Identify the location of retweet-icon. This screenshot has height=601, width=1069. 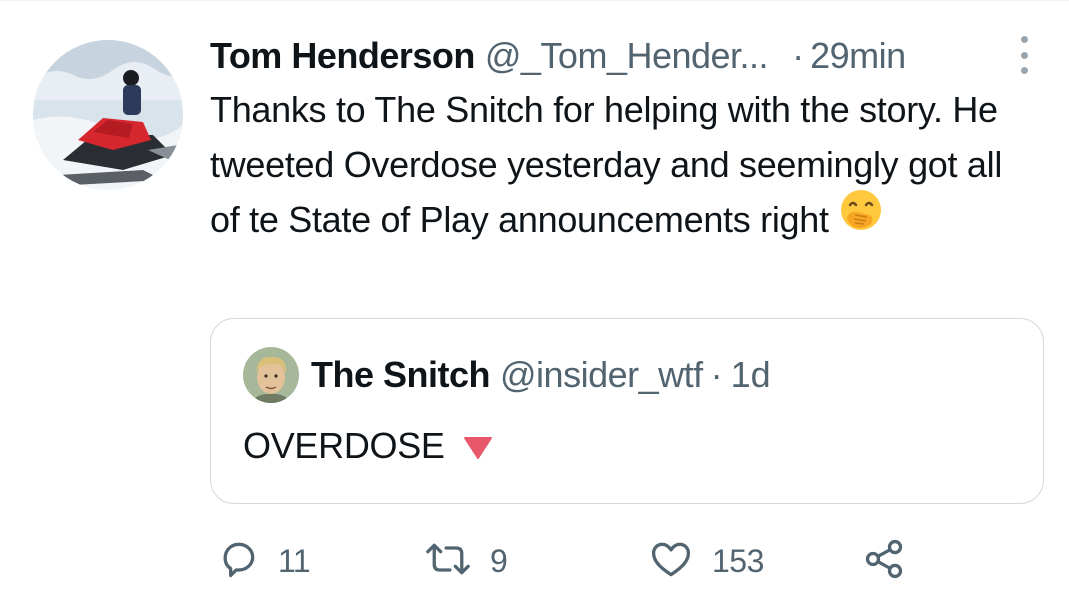
(448, 561).